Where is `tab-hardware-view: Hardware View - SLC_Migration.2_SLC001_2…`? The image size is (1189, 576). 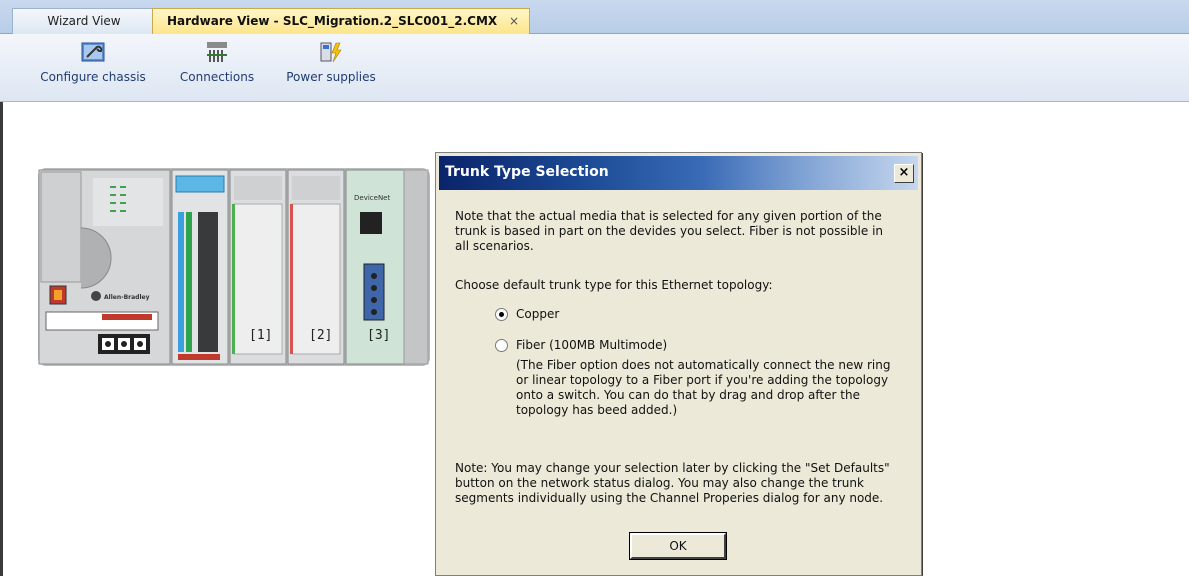
tab-hardware-view: Hardware View - SLC_Migration.2_SLC001_2… is located at coordinates (341, 21).